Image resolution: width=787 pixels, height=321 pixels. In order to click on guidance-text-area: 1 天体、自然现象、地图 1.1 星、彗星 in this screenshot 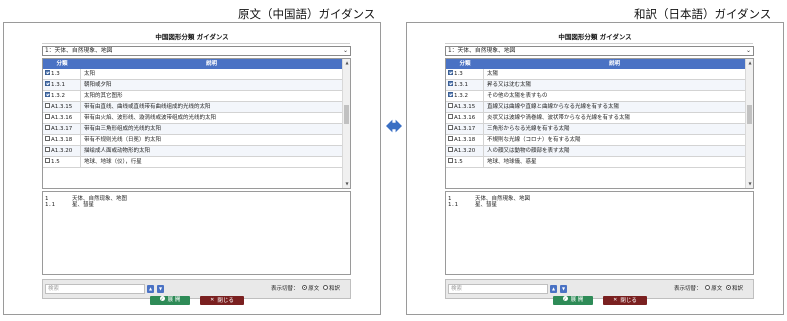, I will do `click(196, 233)`.